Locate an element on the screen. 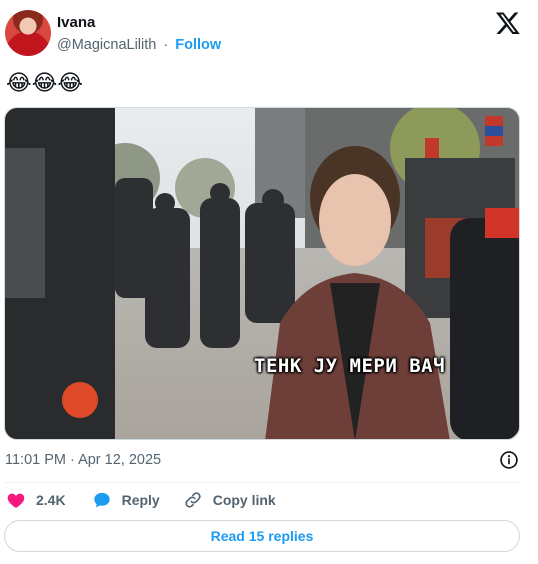 The height and width of the screenshot is (564, 538). divider is located at coordinates (262, 482).